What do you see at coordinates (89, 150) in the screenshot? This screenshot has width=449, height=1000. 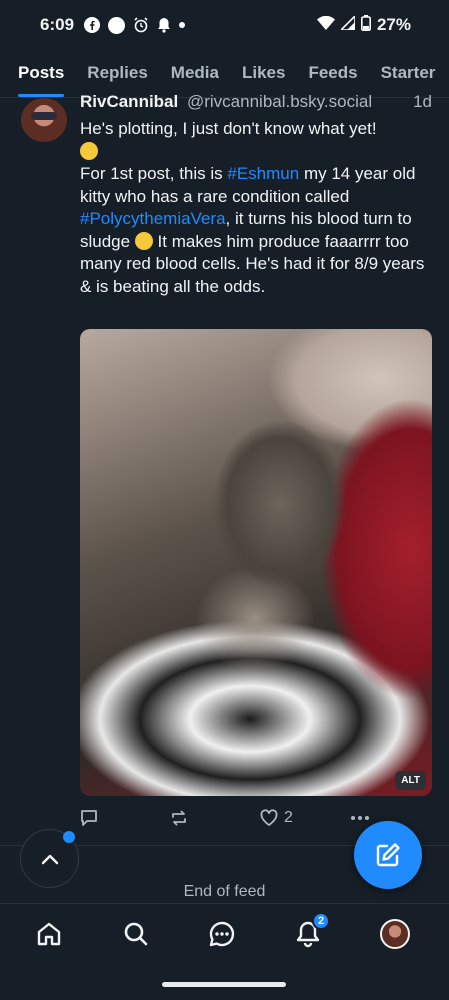 I see `laughing-emoji-icon` at bounding box center [89, 150].